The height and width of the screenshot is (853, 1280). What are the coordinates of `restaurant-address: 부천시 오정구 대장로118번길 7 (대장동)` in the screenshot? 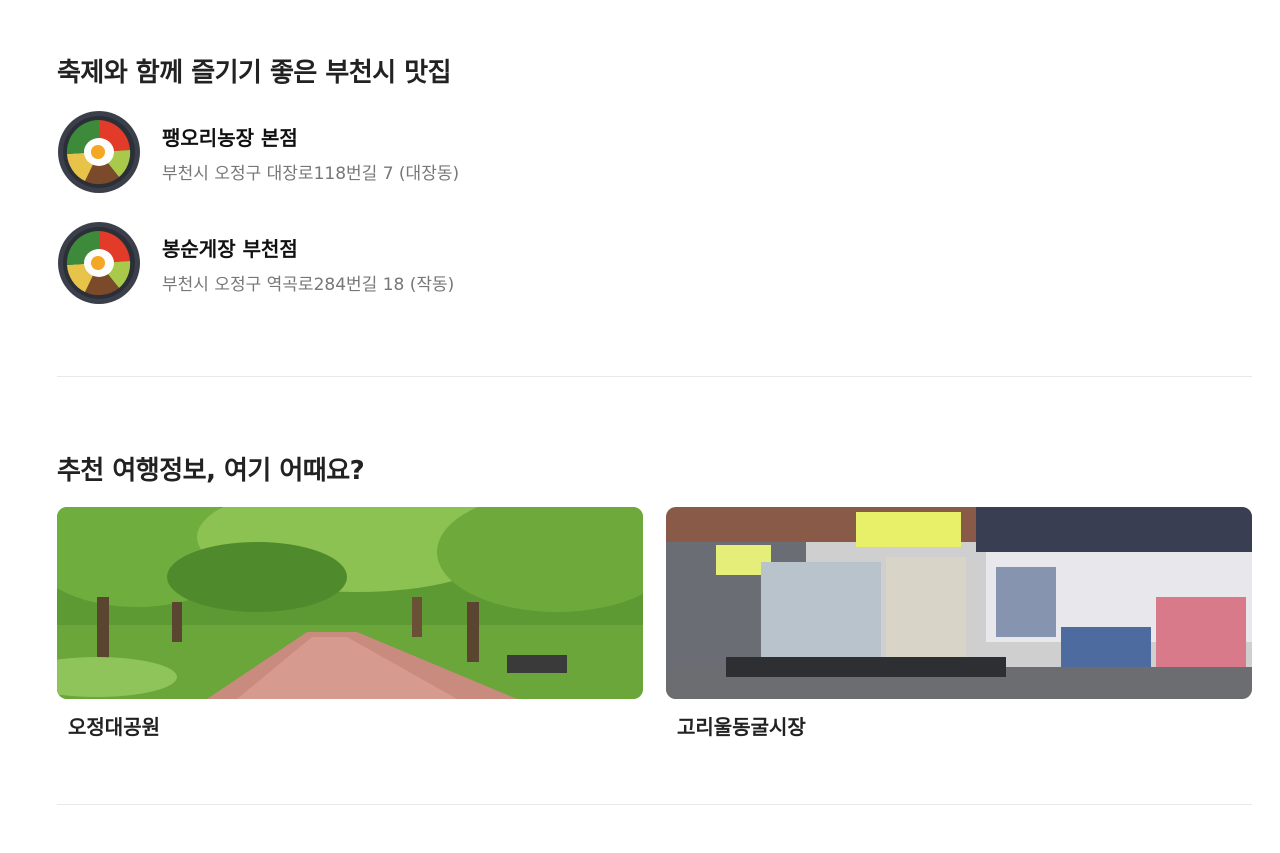 It's located at (311, 174).